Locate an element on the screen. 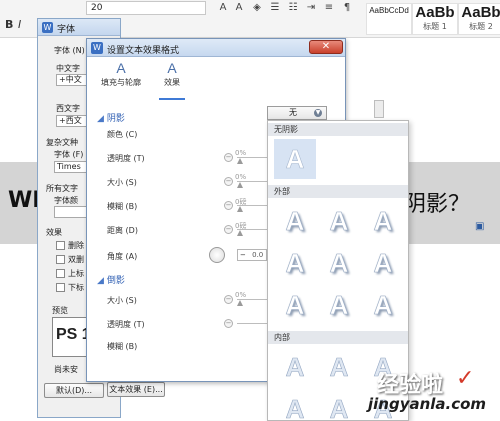 This screenshot has height=421, width=500. all-text-label: 所有文字 is located at coordinates (62, 188).